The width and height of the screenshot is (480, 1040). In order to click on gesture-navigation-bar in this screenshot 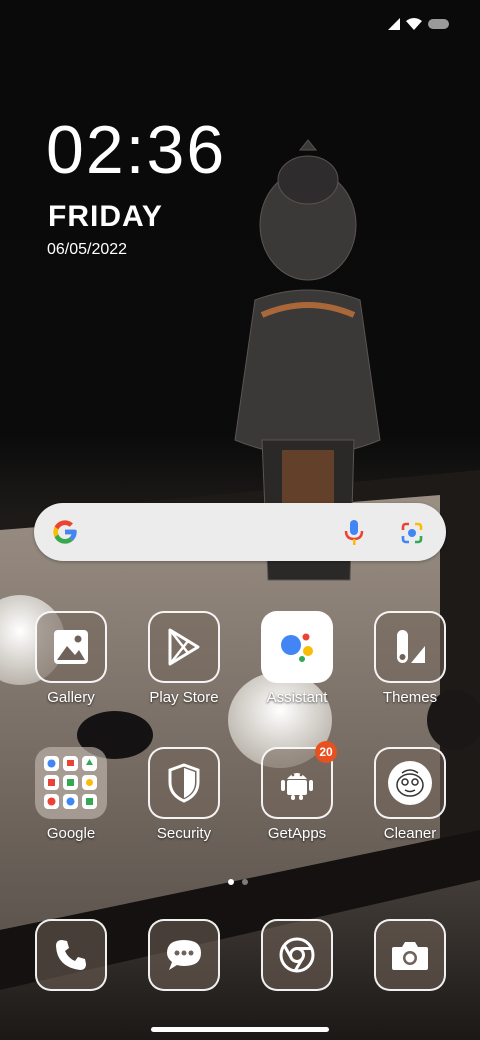, I will do `click(240, 1029)`.